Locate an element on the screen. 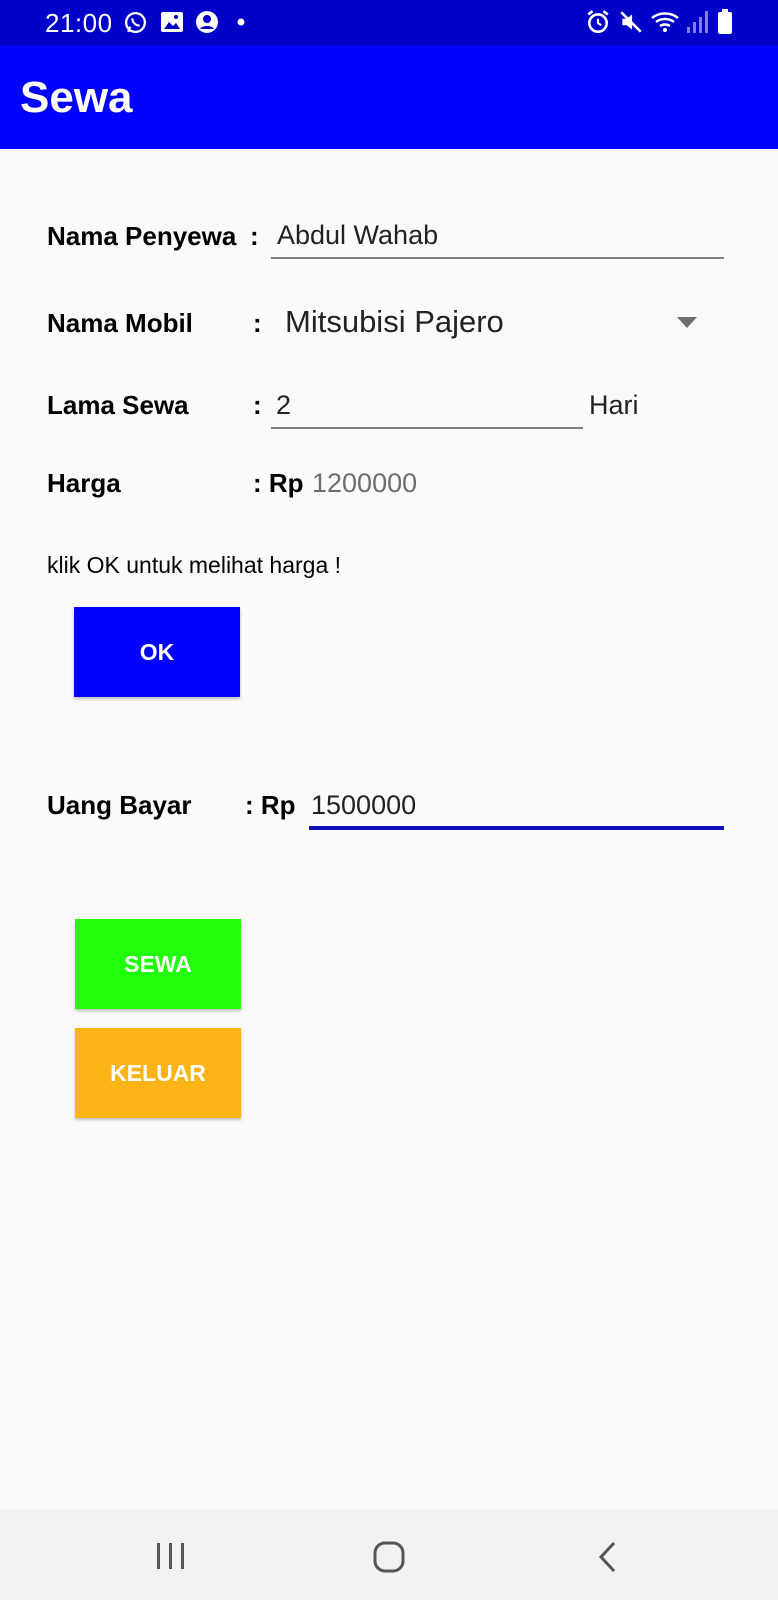 The height and width of the screenshot is (1600, 778). sewa-button-label: SEWA is located at coordinates (158, 963).